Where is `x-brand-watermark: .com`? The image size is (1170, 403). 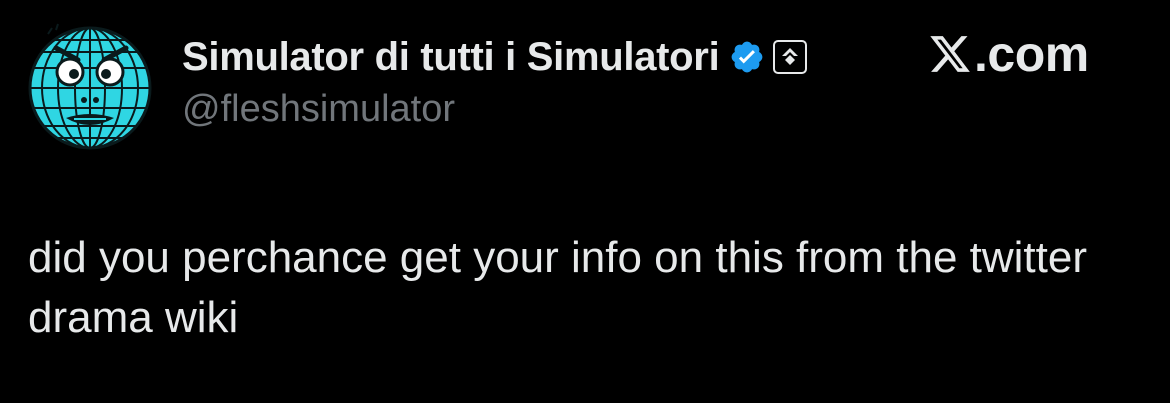
x-brand-watermark: .com is located at coordinates (1008, 54).